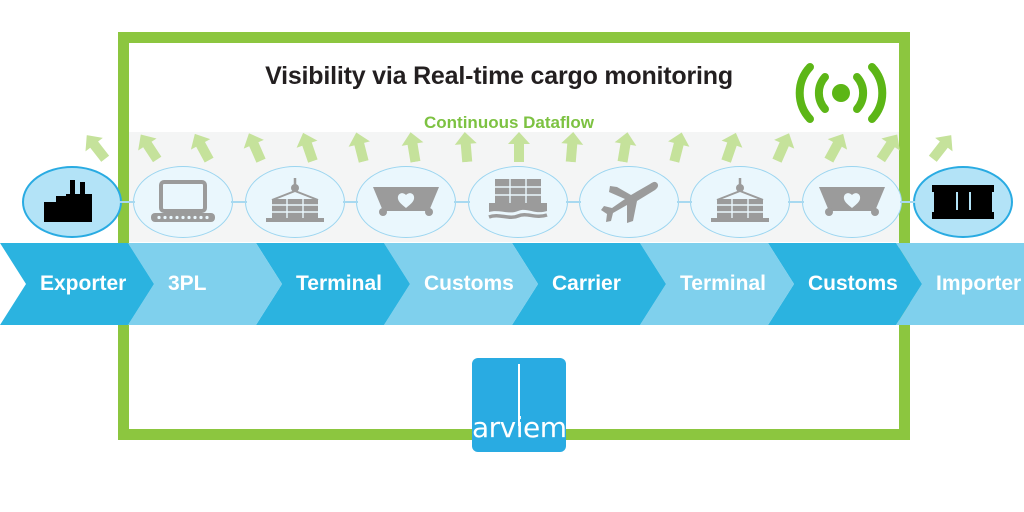  I want to click on process-step-label: Exporter, so click(83, 283).